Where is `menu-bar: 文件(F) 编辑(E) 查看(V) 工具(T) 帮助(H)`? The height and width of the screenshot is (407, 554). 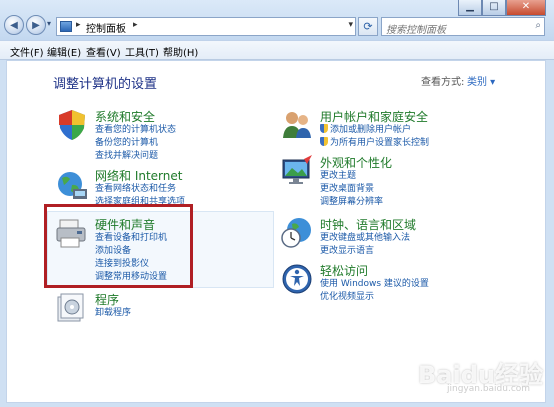 menu-bar: 文件(F) 编辑(E) 查看(V) 工具(T) 帮助(H) is located at coordinates (277, 50).